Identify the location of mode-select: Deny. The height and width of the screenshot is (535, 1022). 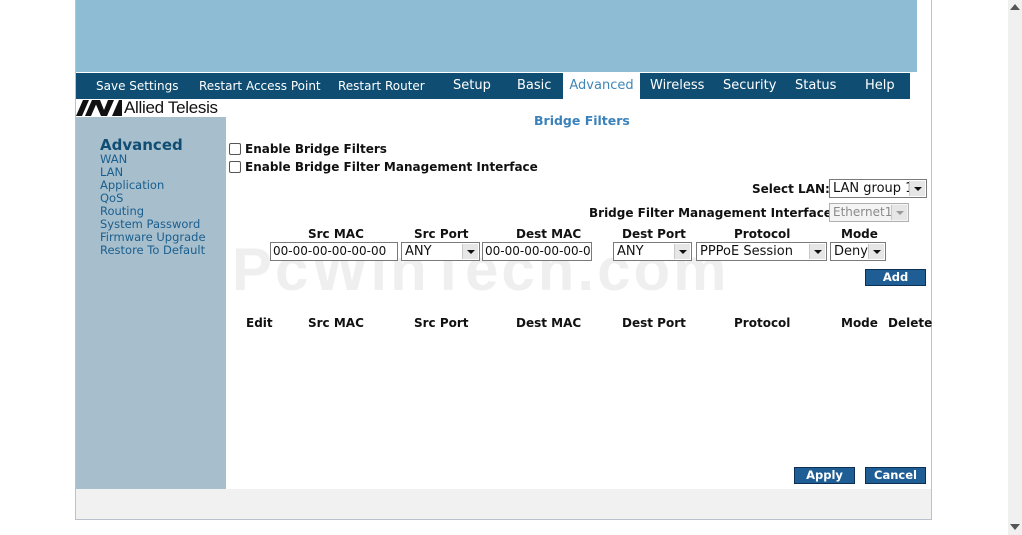
(858, 251).